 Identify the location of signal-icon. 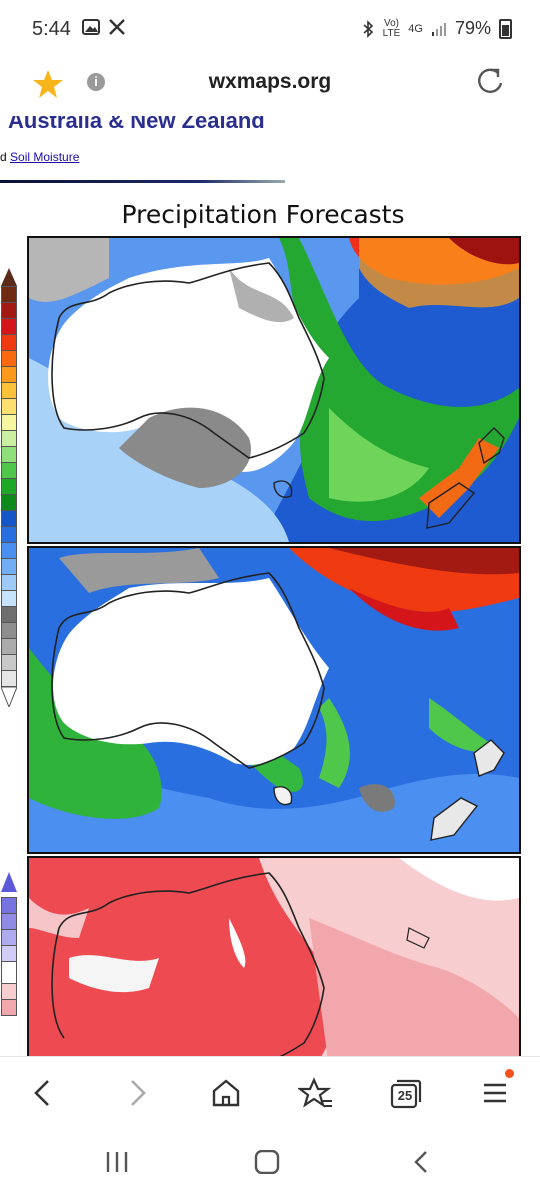
(438, 29).